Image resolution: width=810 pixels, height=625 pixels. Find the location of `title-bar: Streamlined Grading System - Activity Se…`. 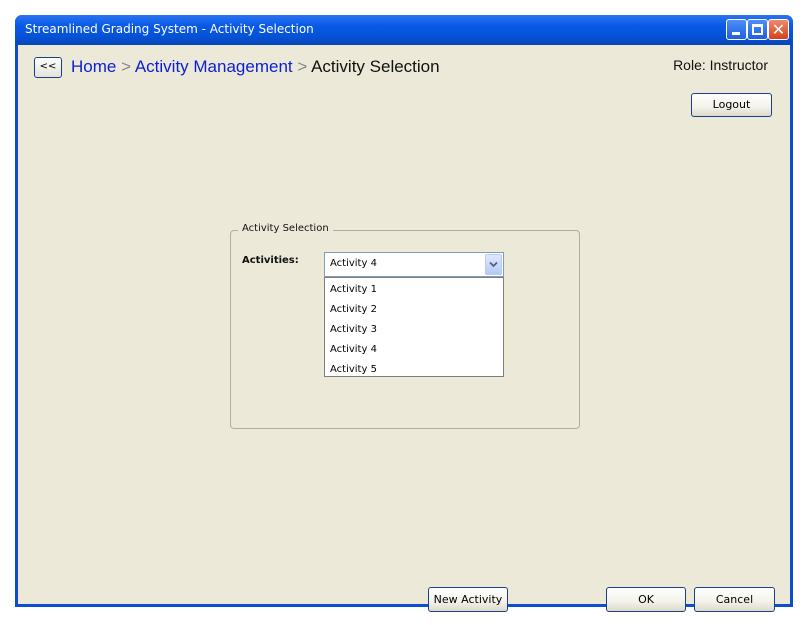

title-bar: Streamlined Grading System - Activity Se… is located at coordinates (404, 30).